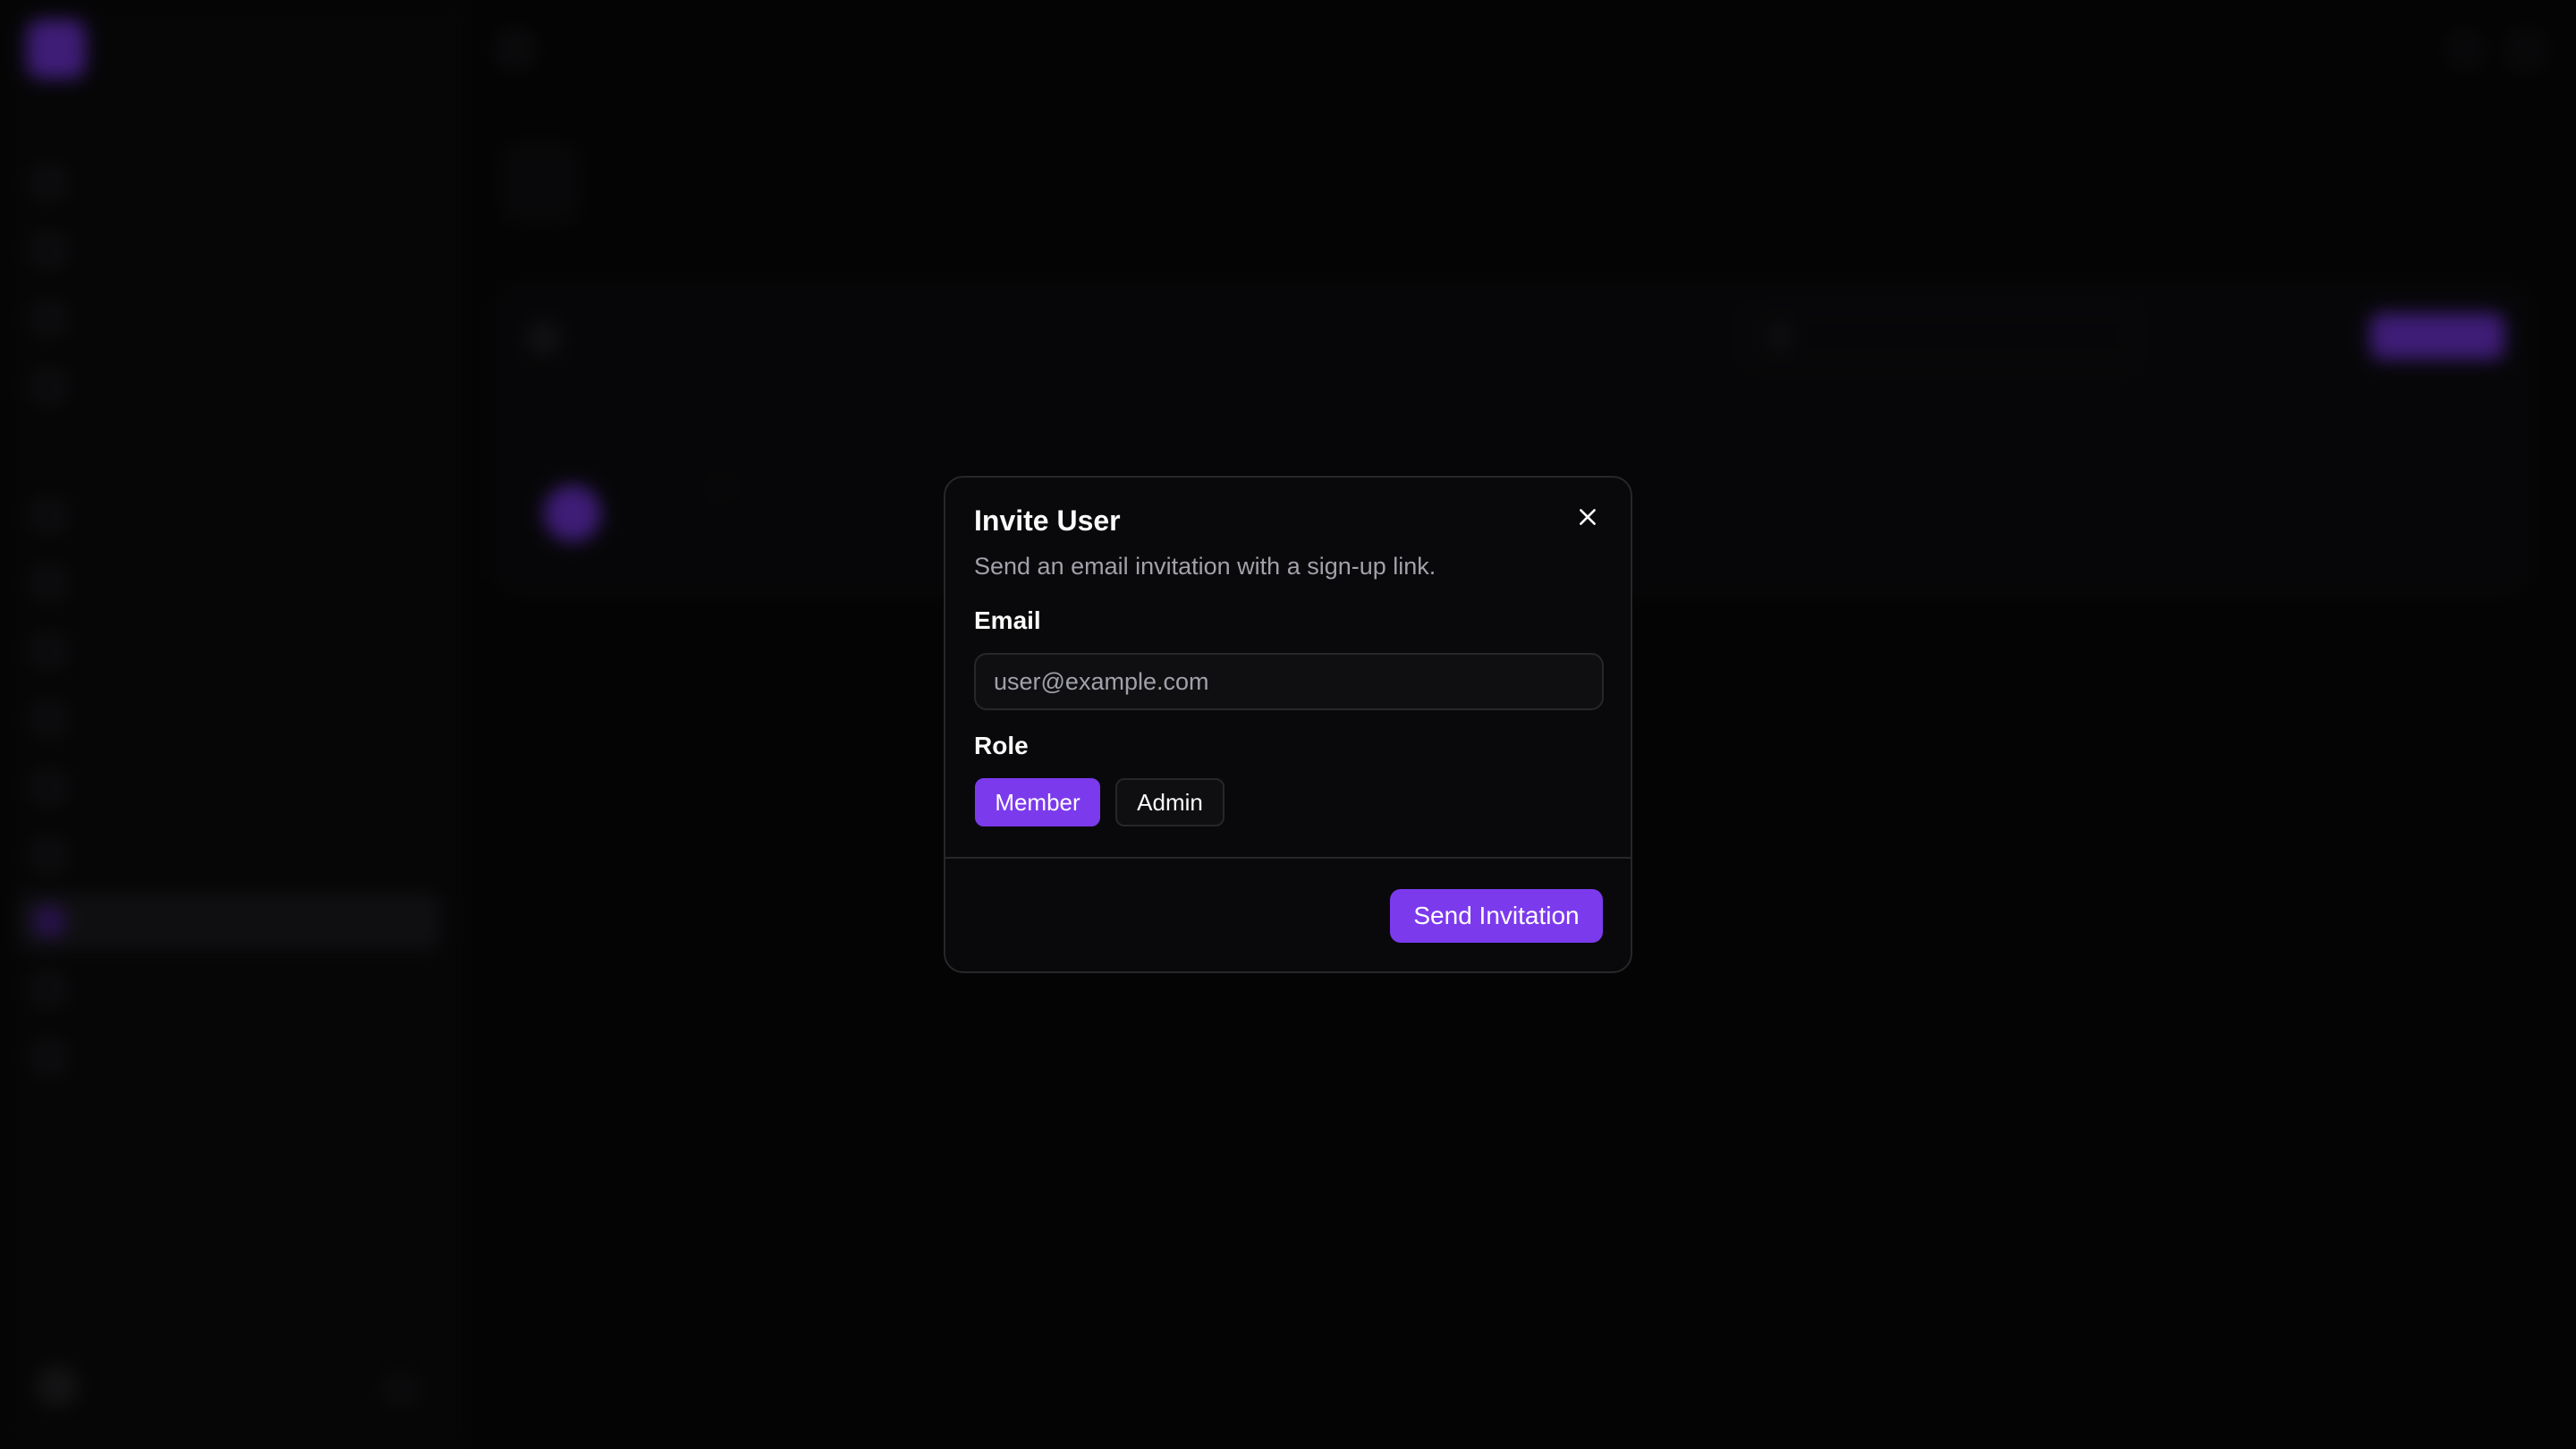  What do you see at coordinates (1288, 858) in the screenshot?
I see `dialog-divider` at bounding box center [1288, 858].